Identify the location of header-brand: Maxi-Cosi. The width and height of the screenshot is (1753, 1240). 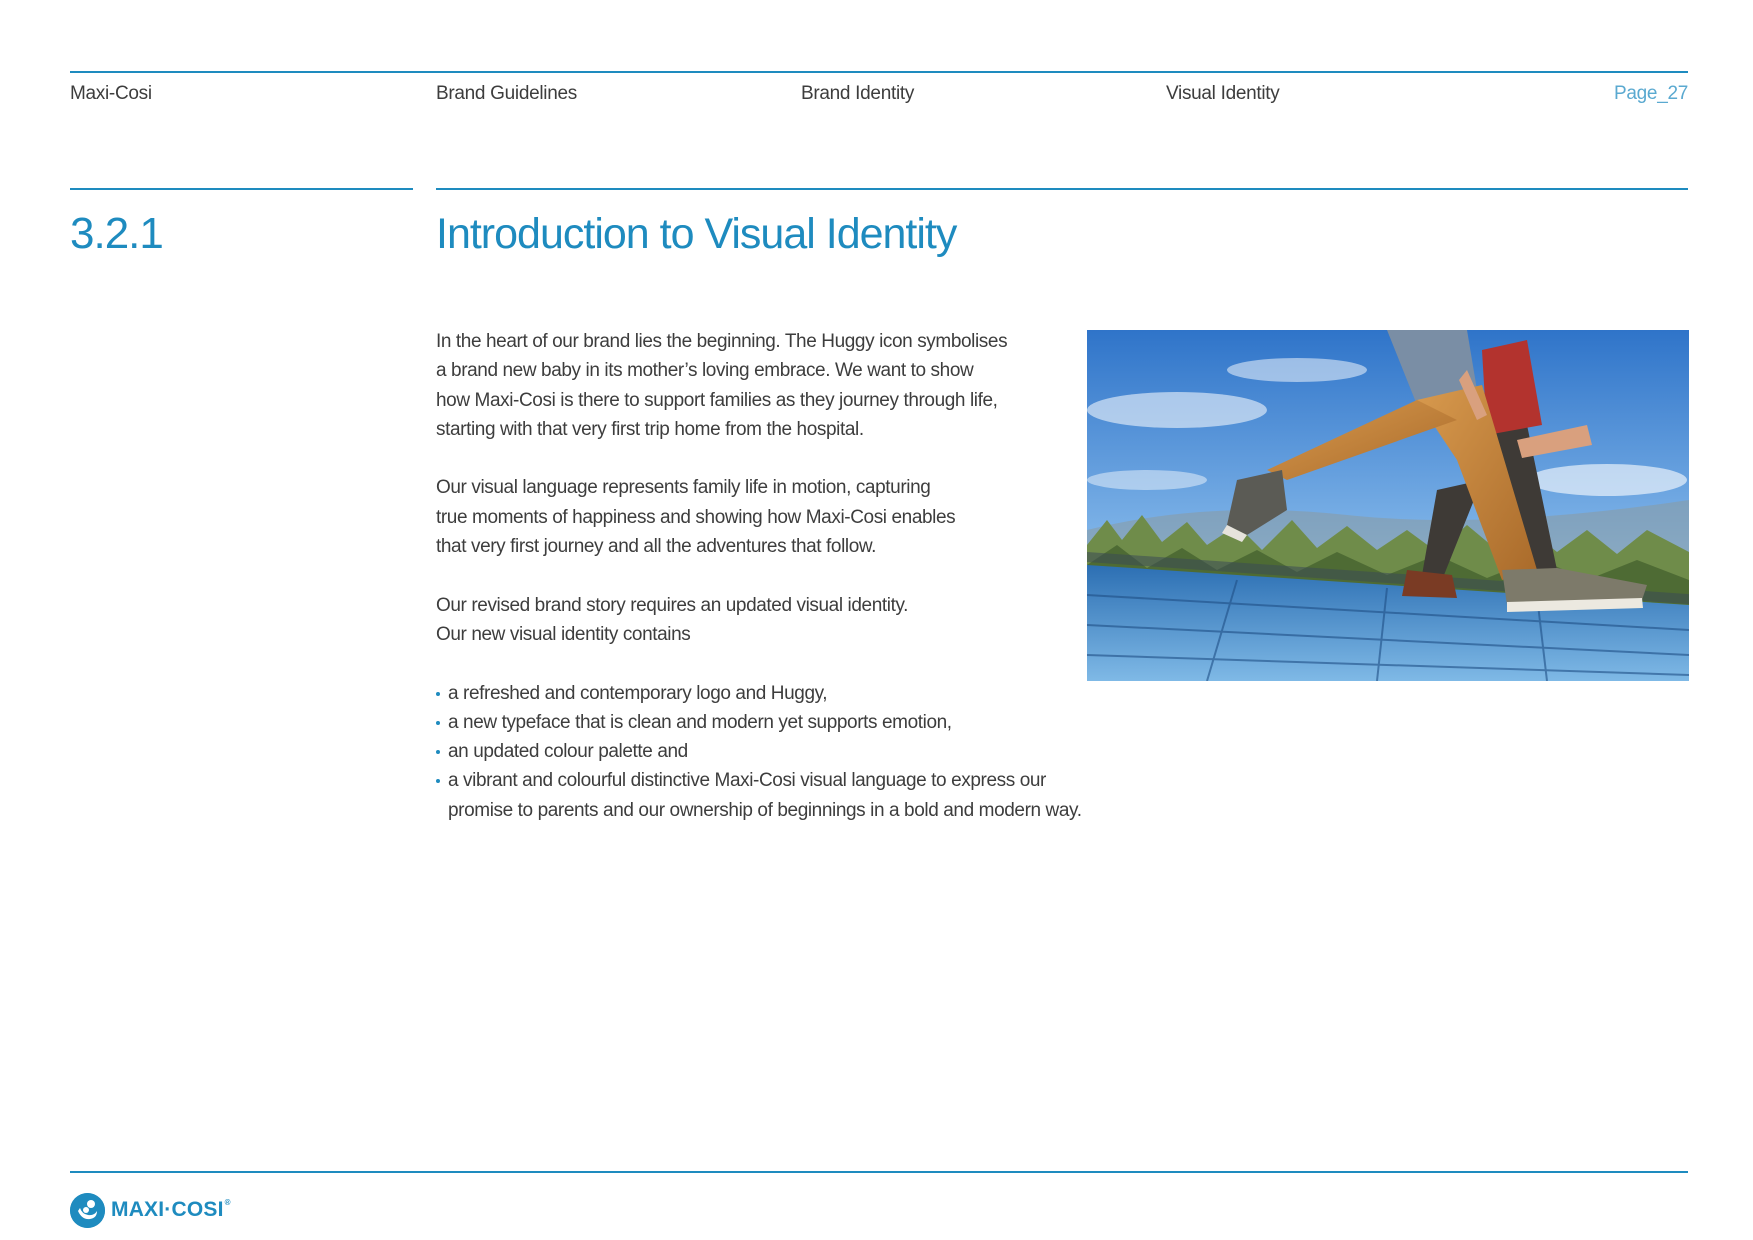
(111, 93).